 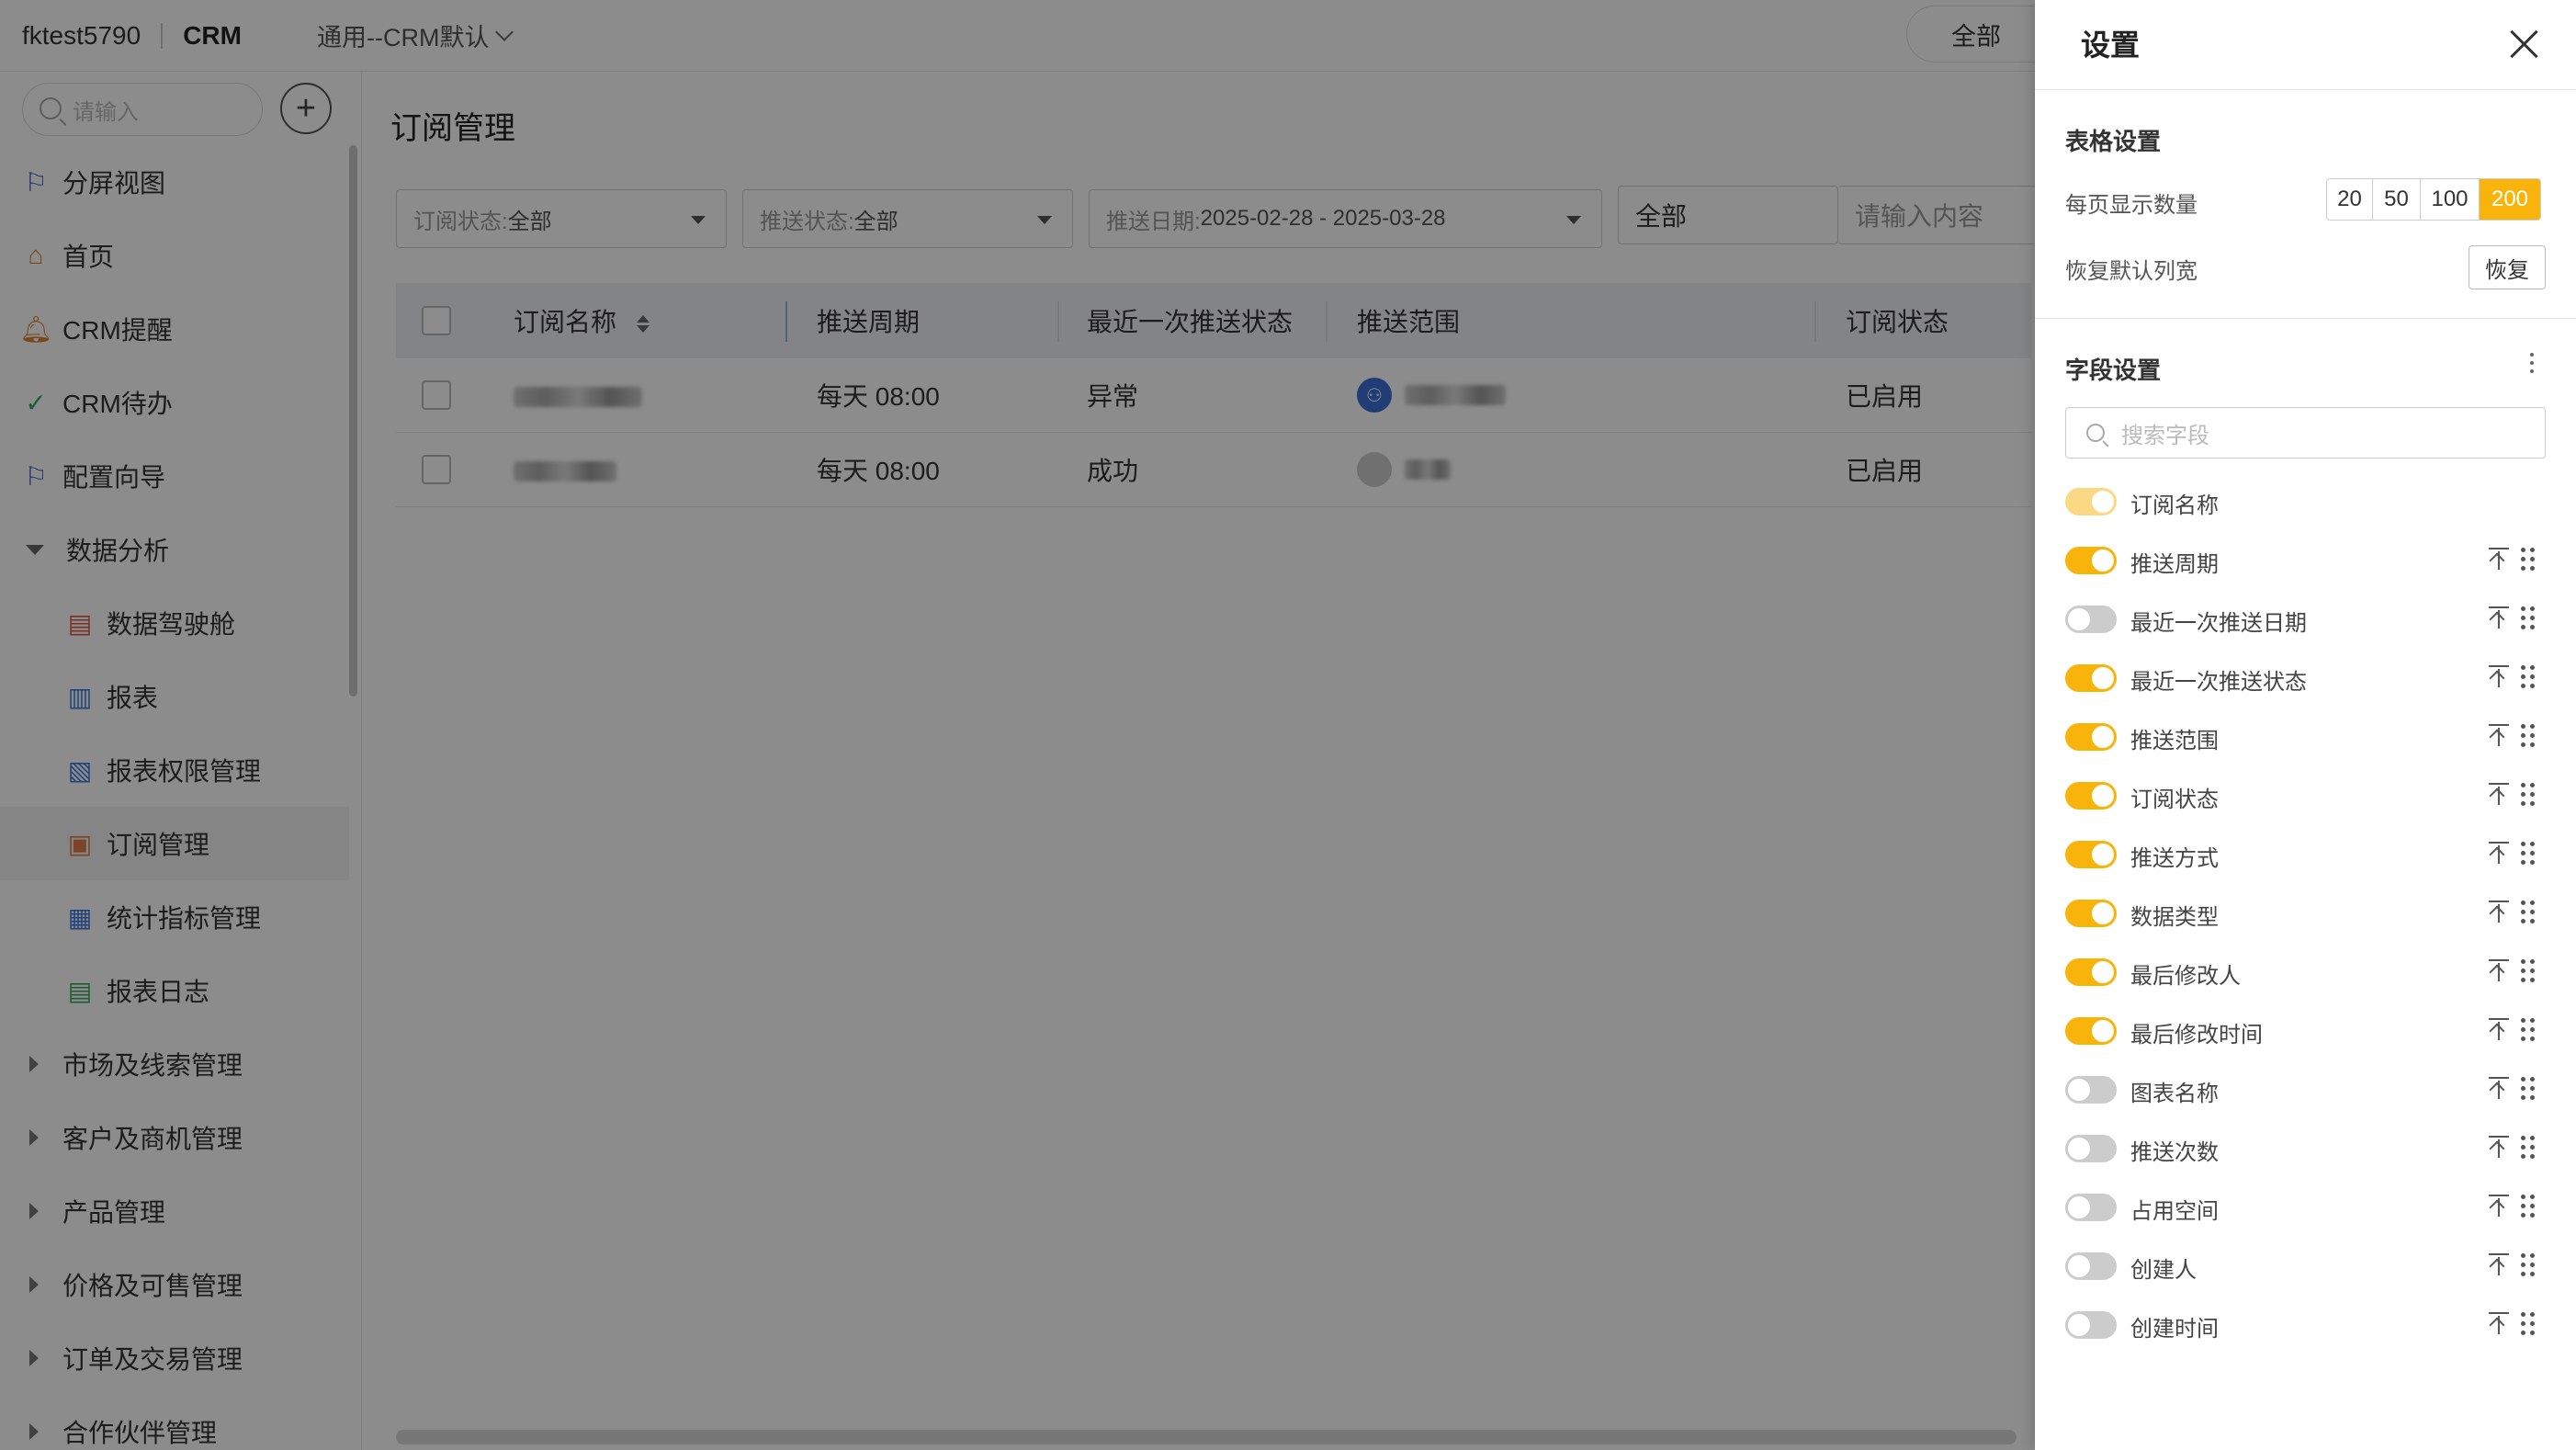 I want to click on field-search-input: 搜索字段, so click(x=2305, y=433).